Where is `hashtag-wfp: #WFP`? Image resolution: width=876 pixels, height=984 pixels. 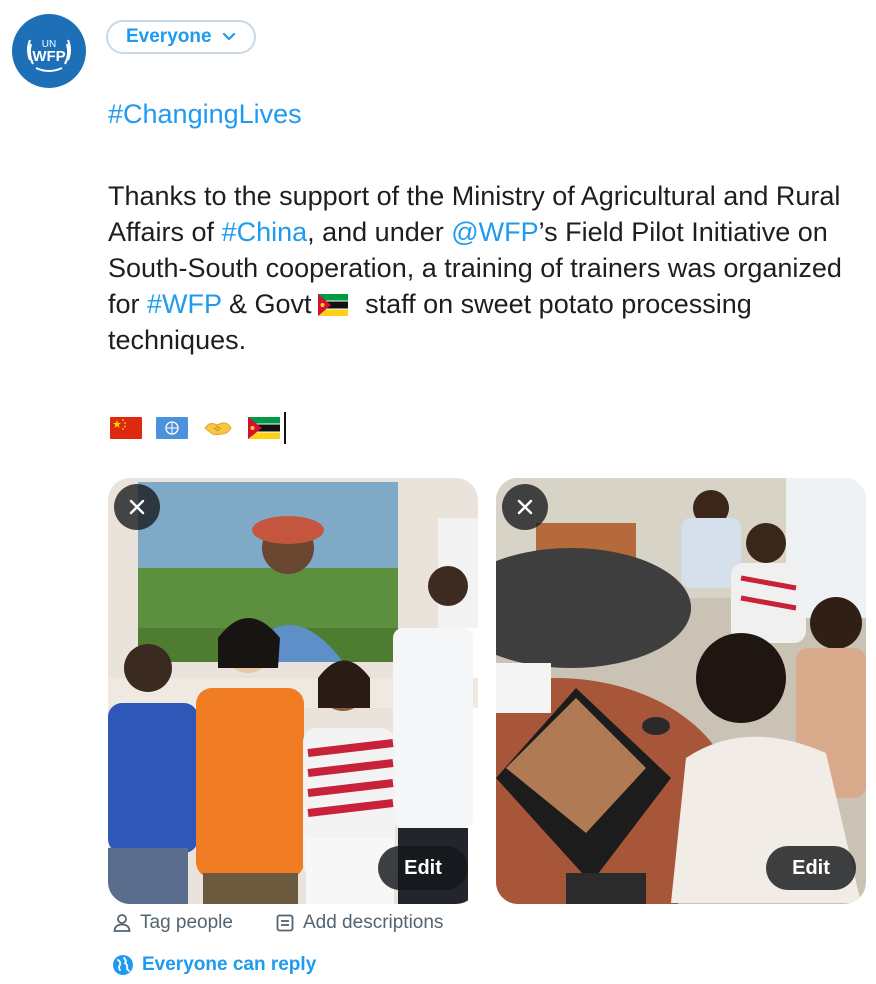 hashtag-wfp: #WFP is located at coordinates (184, 304).